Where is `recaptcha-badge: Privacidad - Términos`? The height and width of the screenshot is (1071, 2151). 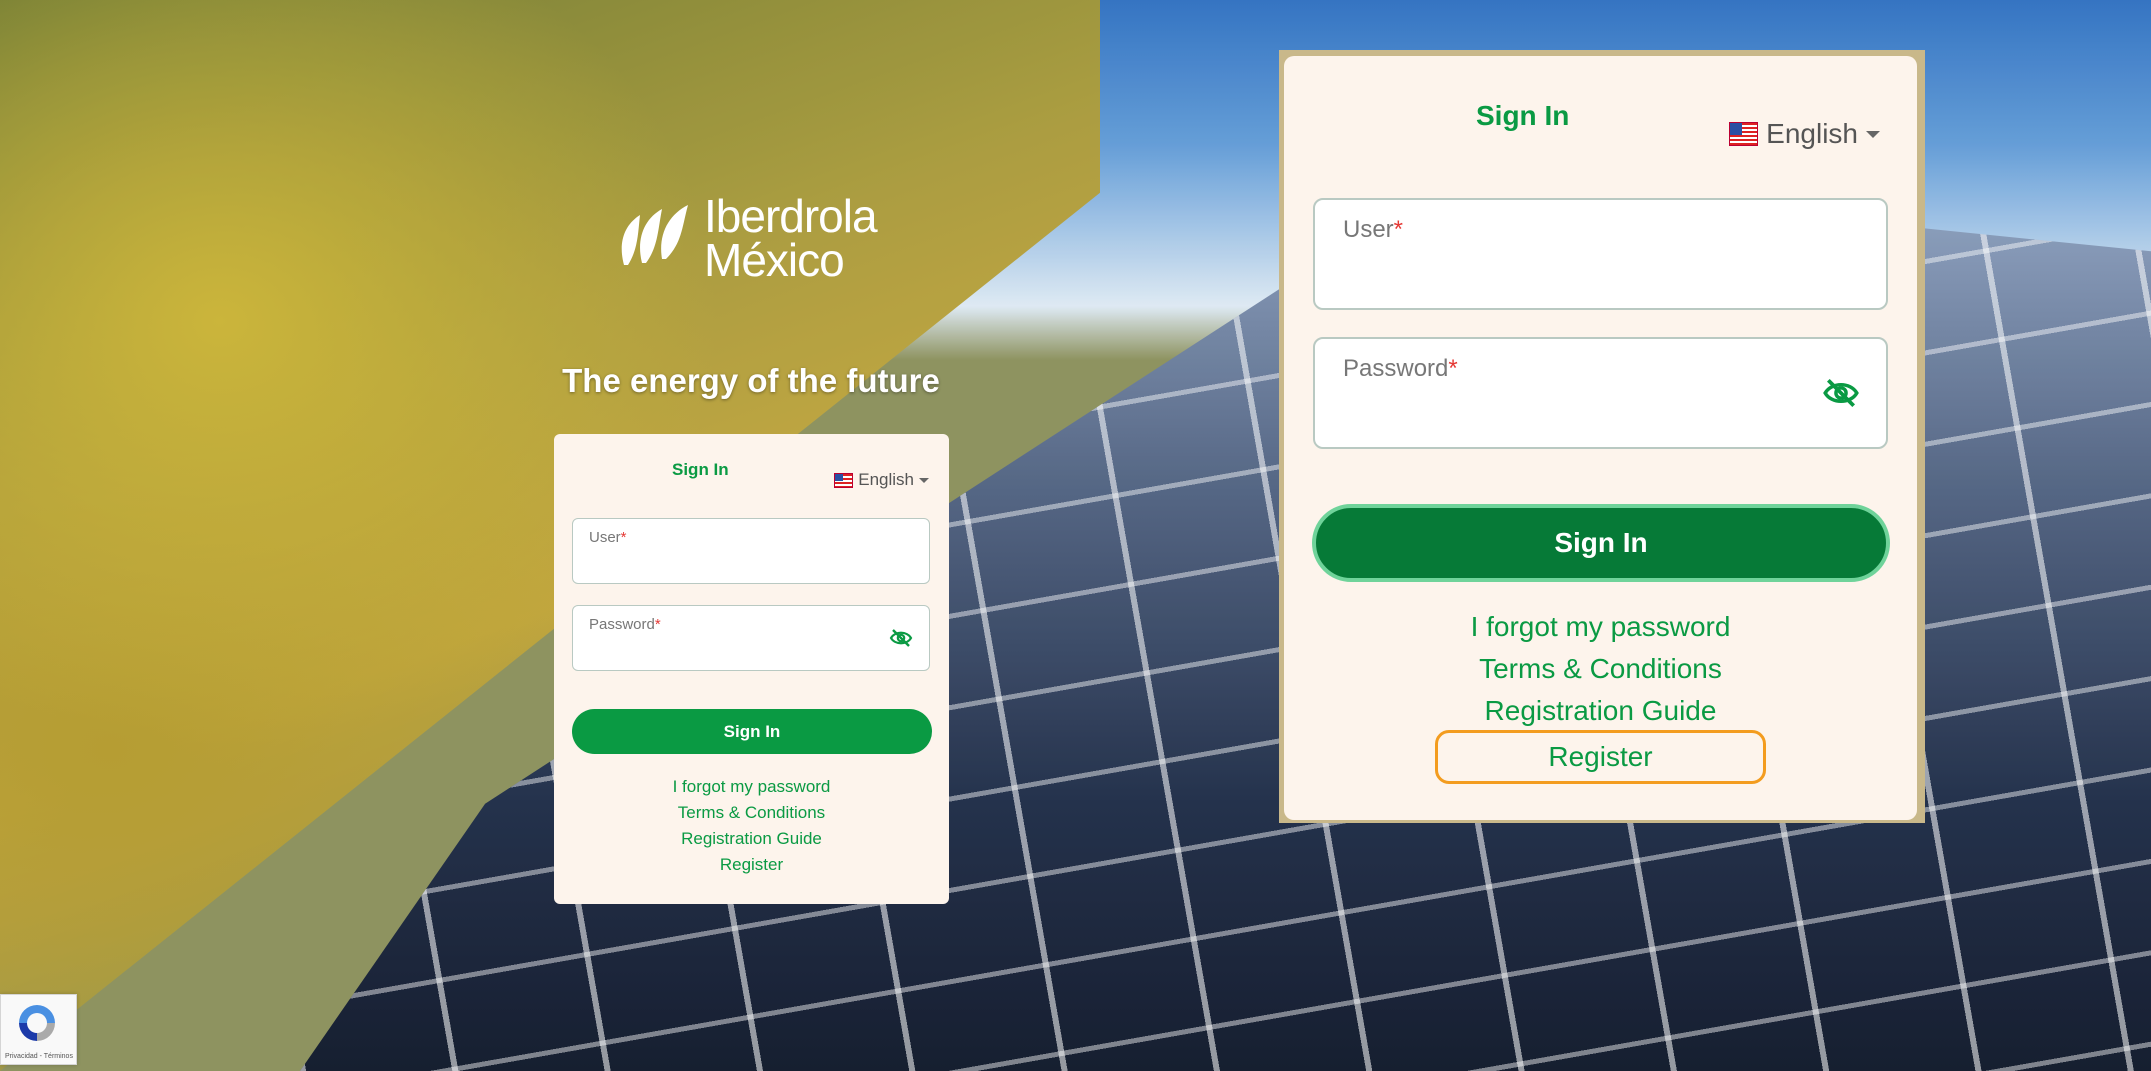 recaptcha-badge: Privacidad - Términos is located at coordinates (38, 1029).